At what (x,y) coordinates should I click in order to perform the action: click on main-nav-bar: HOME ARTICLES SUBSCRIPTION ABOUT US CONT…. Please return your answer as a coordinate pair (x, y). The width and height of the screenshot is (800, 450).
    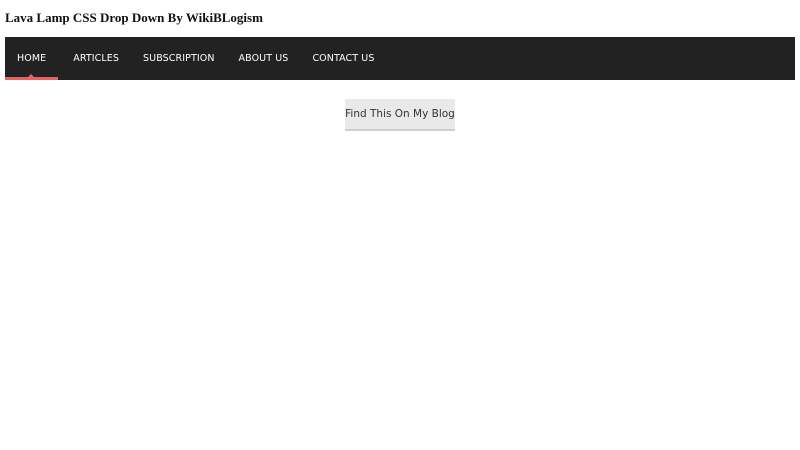
    Looking at the image, I should click on (400, 58).